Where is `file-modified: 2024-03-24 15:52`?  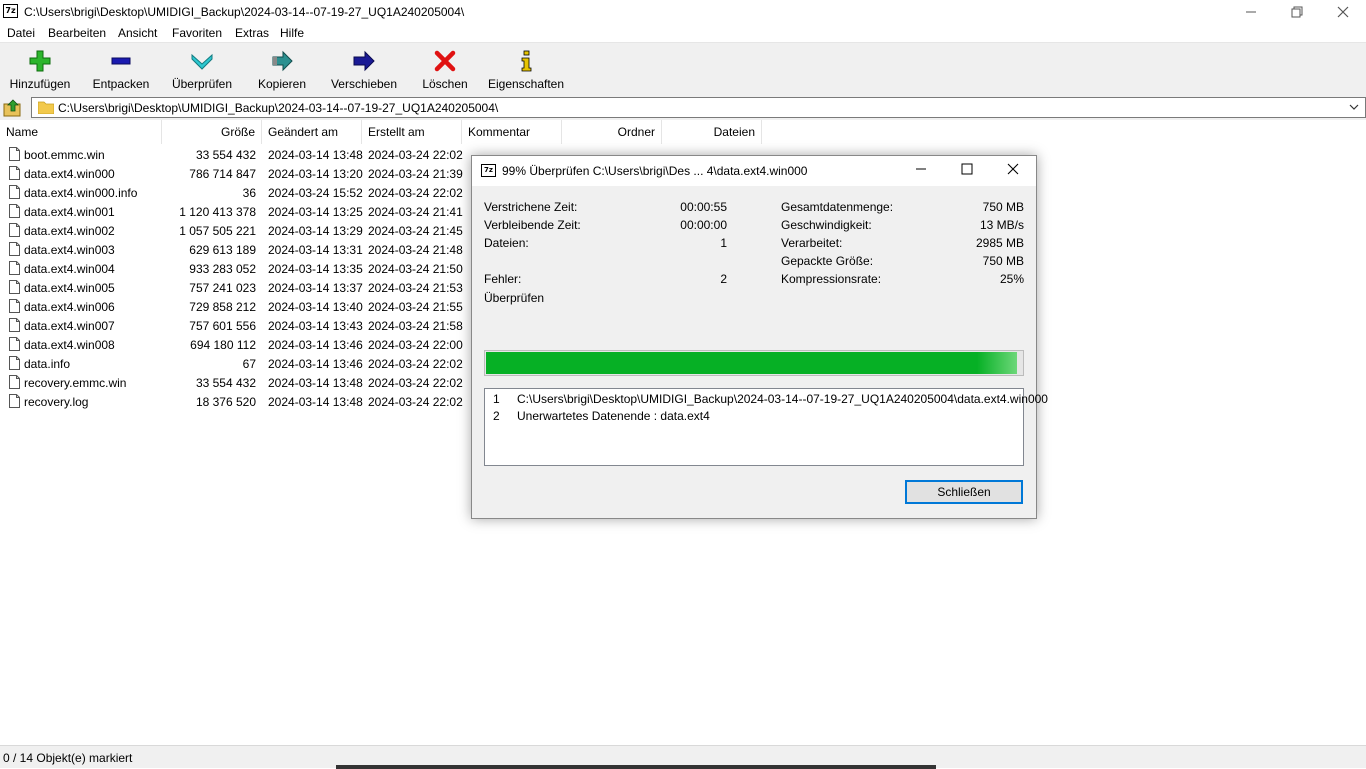
file-modified: 2024-03-24 15:52 is located at coordinates (315, 193).